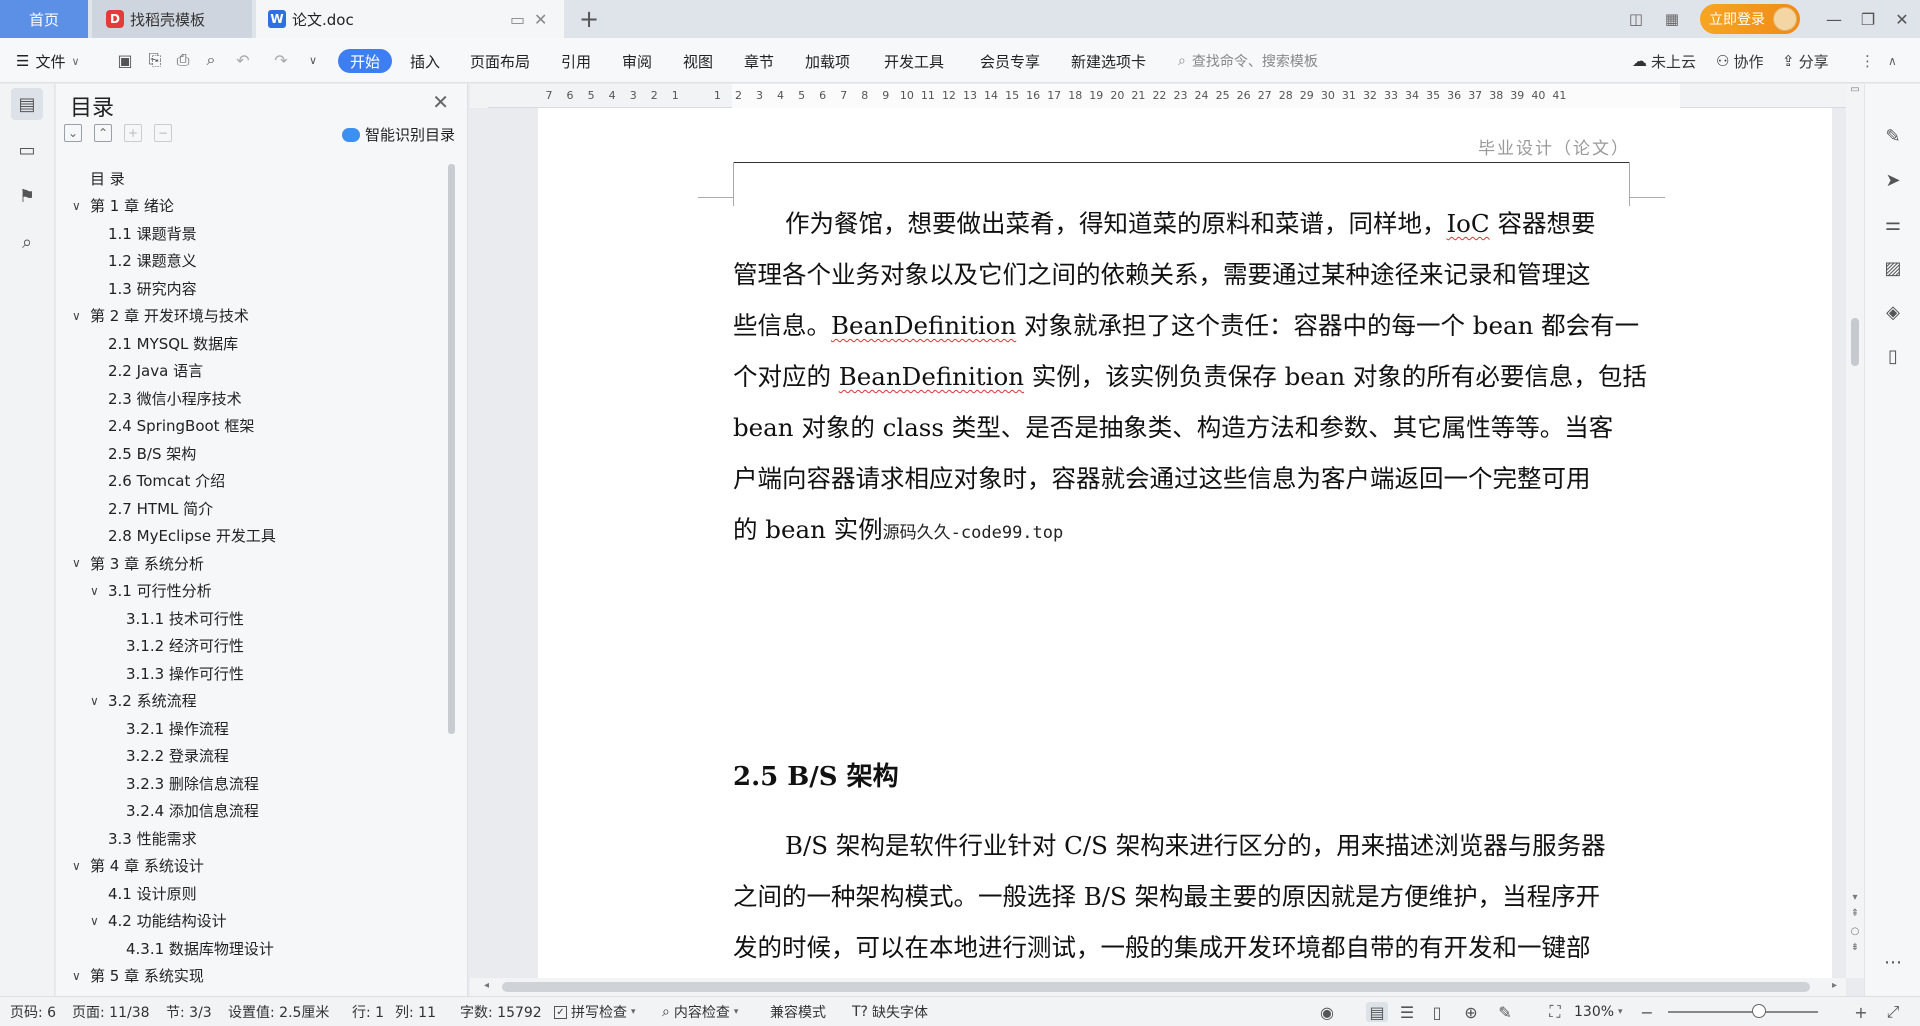  I want to click on tab-addins: 加载项, so click(827, 61).